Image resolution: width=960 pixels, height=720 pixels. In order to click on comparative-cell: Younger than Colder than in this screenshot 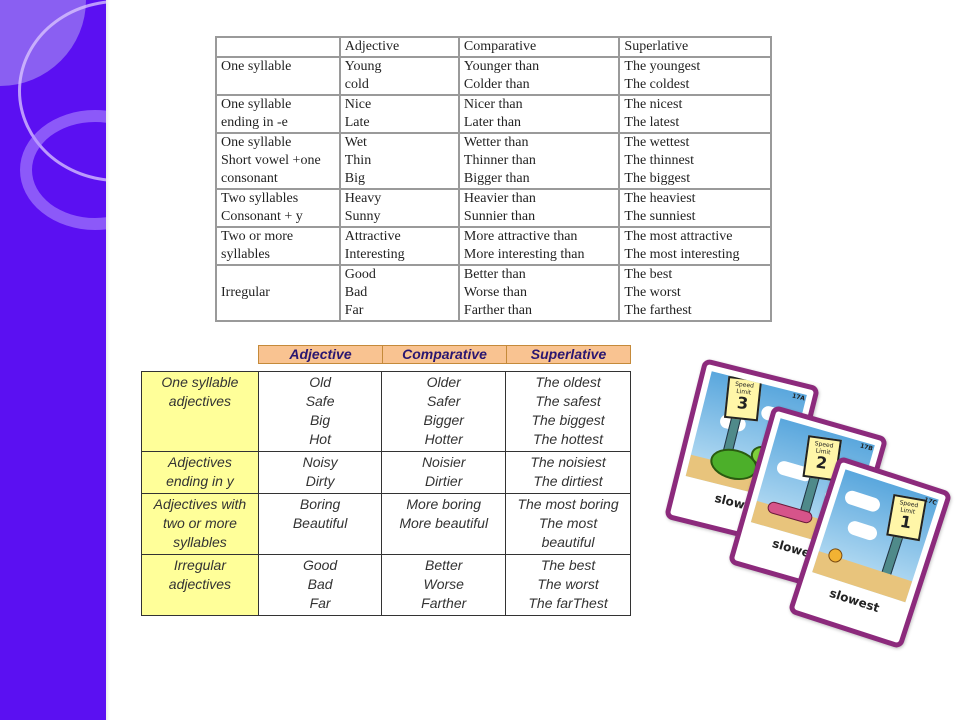, I will do `click(539, 76)`.